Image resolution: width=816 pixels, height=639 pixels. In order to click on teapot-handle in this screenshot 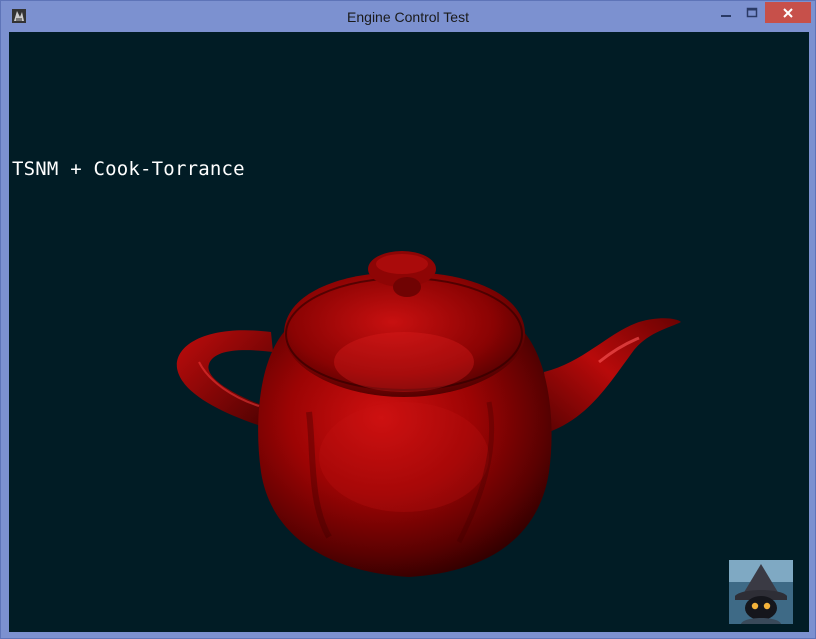, I will do `click(224, 378)`.